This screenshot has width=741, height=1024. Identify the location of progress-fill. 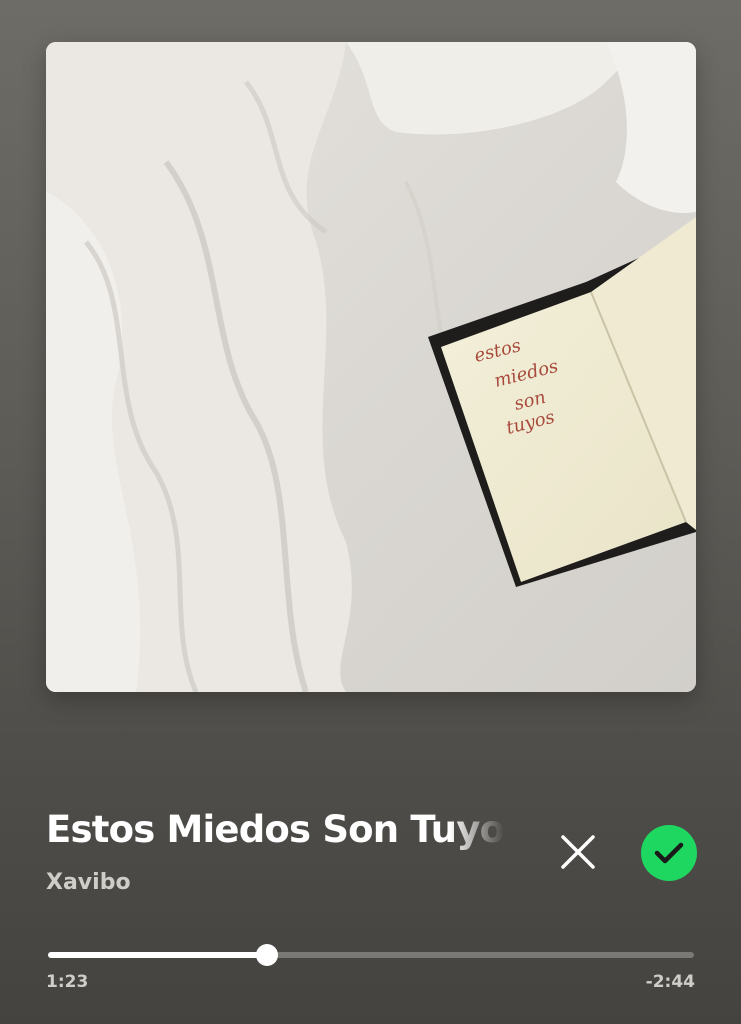
(157, 955).